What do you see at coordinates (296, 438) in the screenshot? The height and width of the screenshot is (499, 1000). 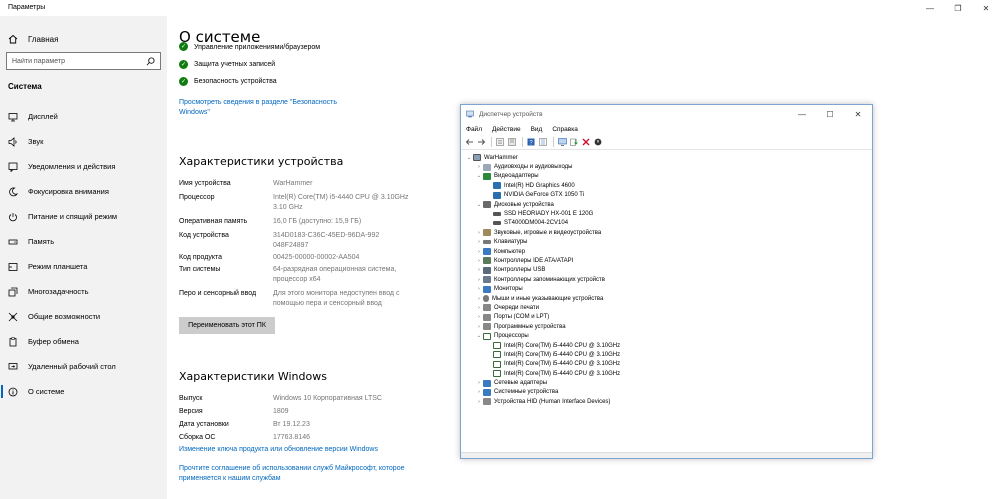 I see `spec-row: Сборка ОС 17763.8146` at bounding box center [296, 438].